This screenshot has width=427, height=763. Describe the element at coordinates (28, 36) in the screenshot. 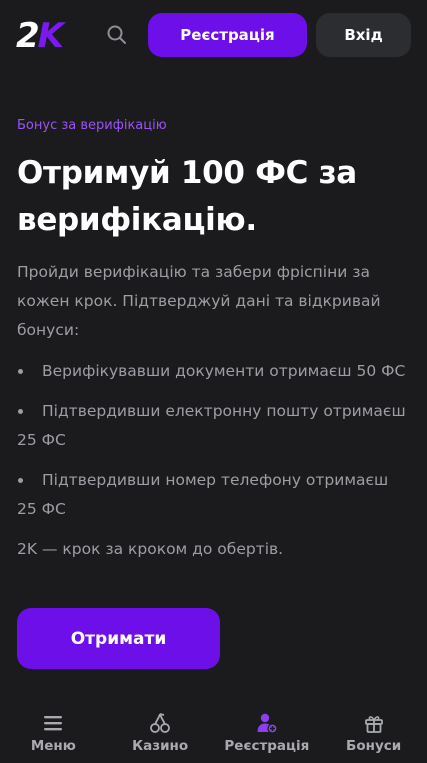

I see `logo-digit: 2` at that location.